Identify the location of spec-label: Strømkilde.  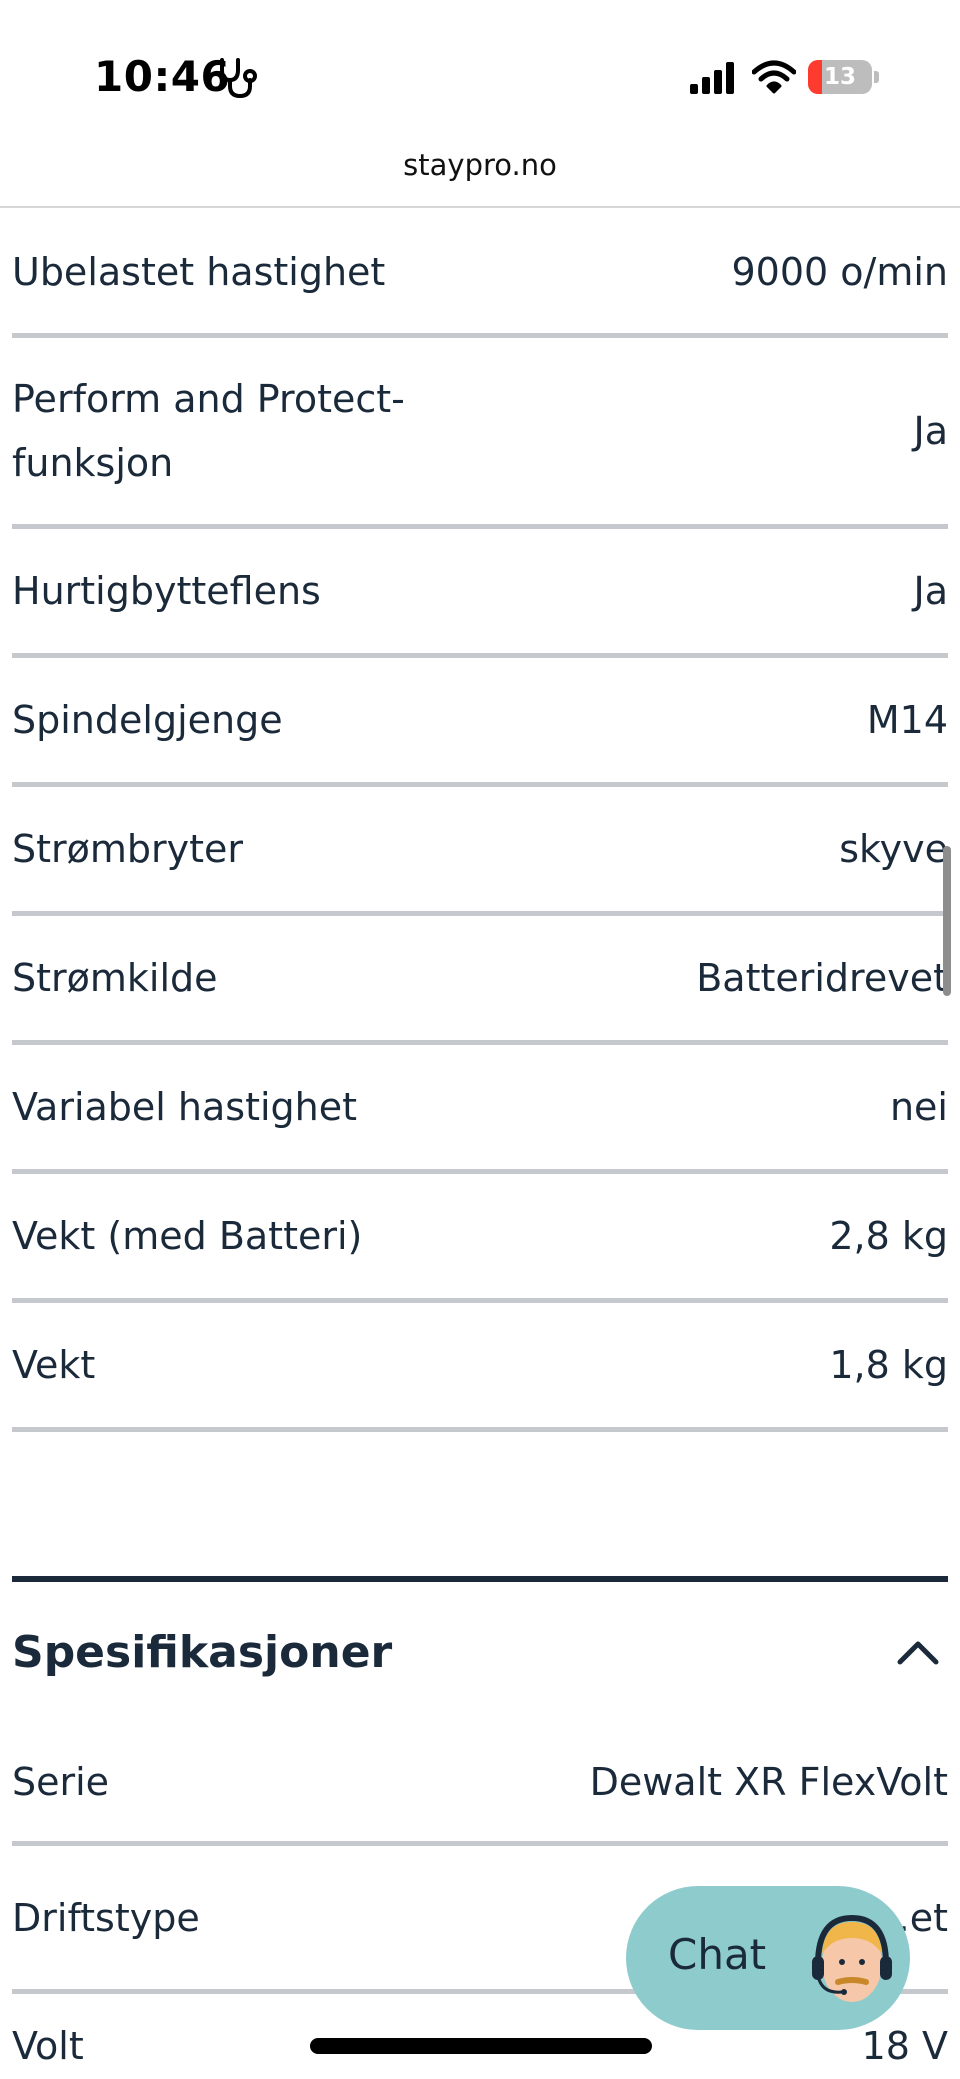
(115, 978).